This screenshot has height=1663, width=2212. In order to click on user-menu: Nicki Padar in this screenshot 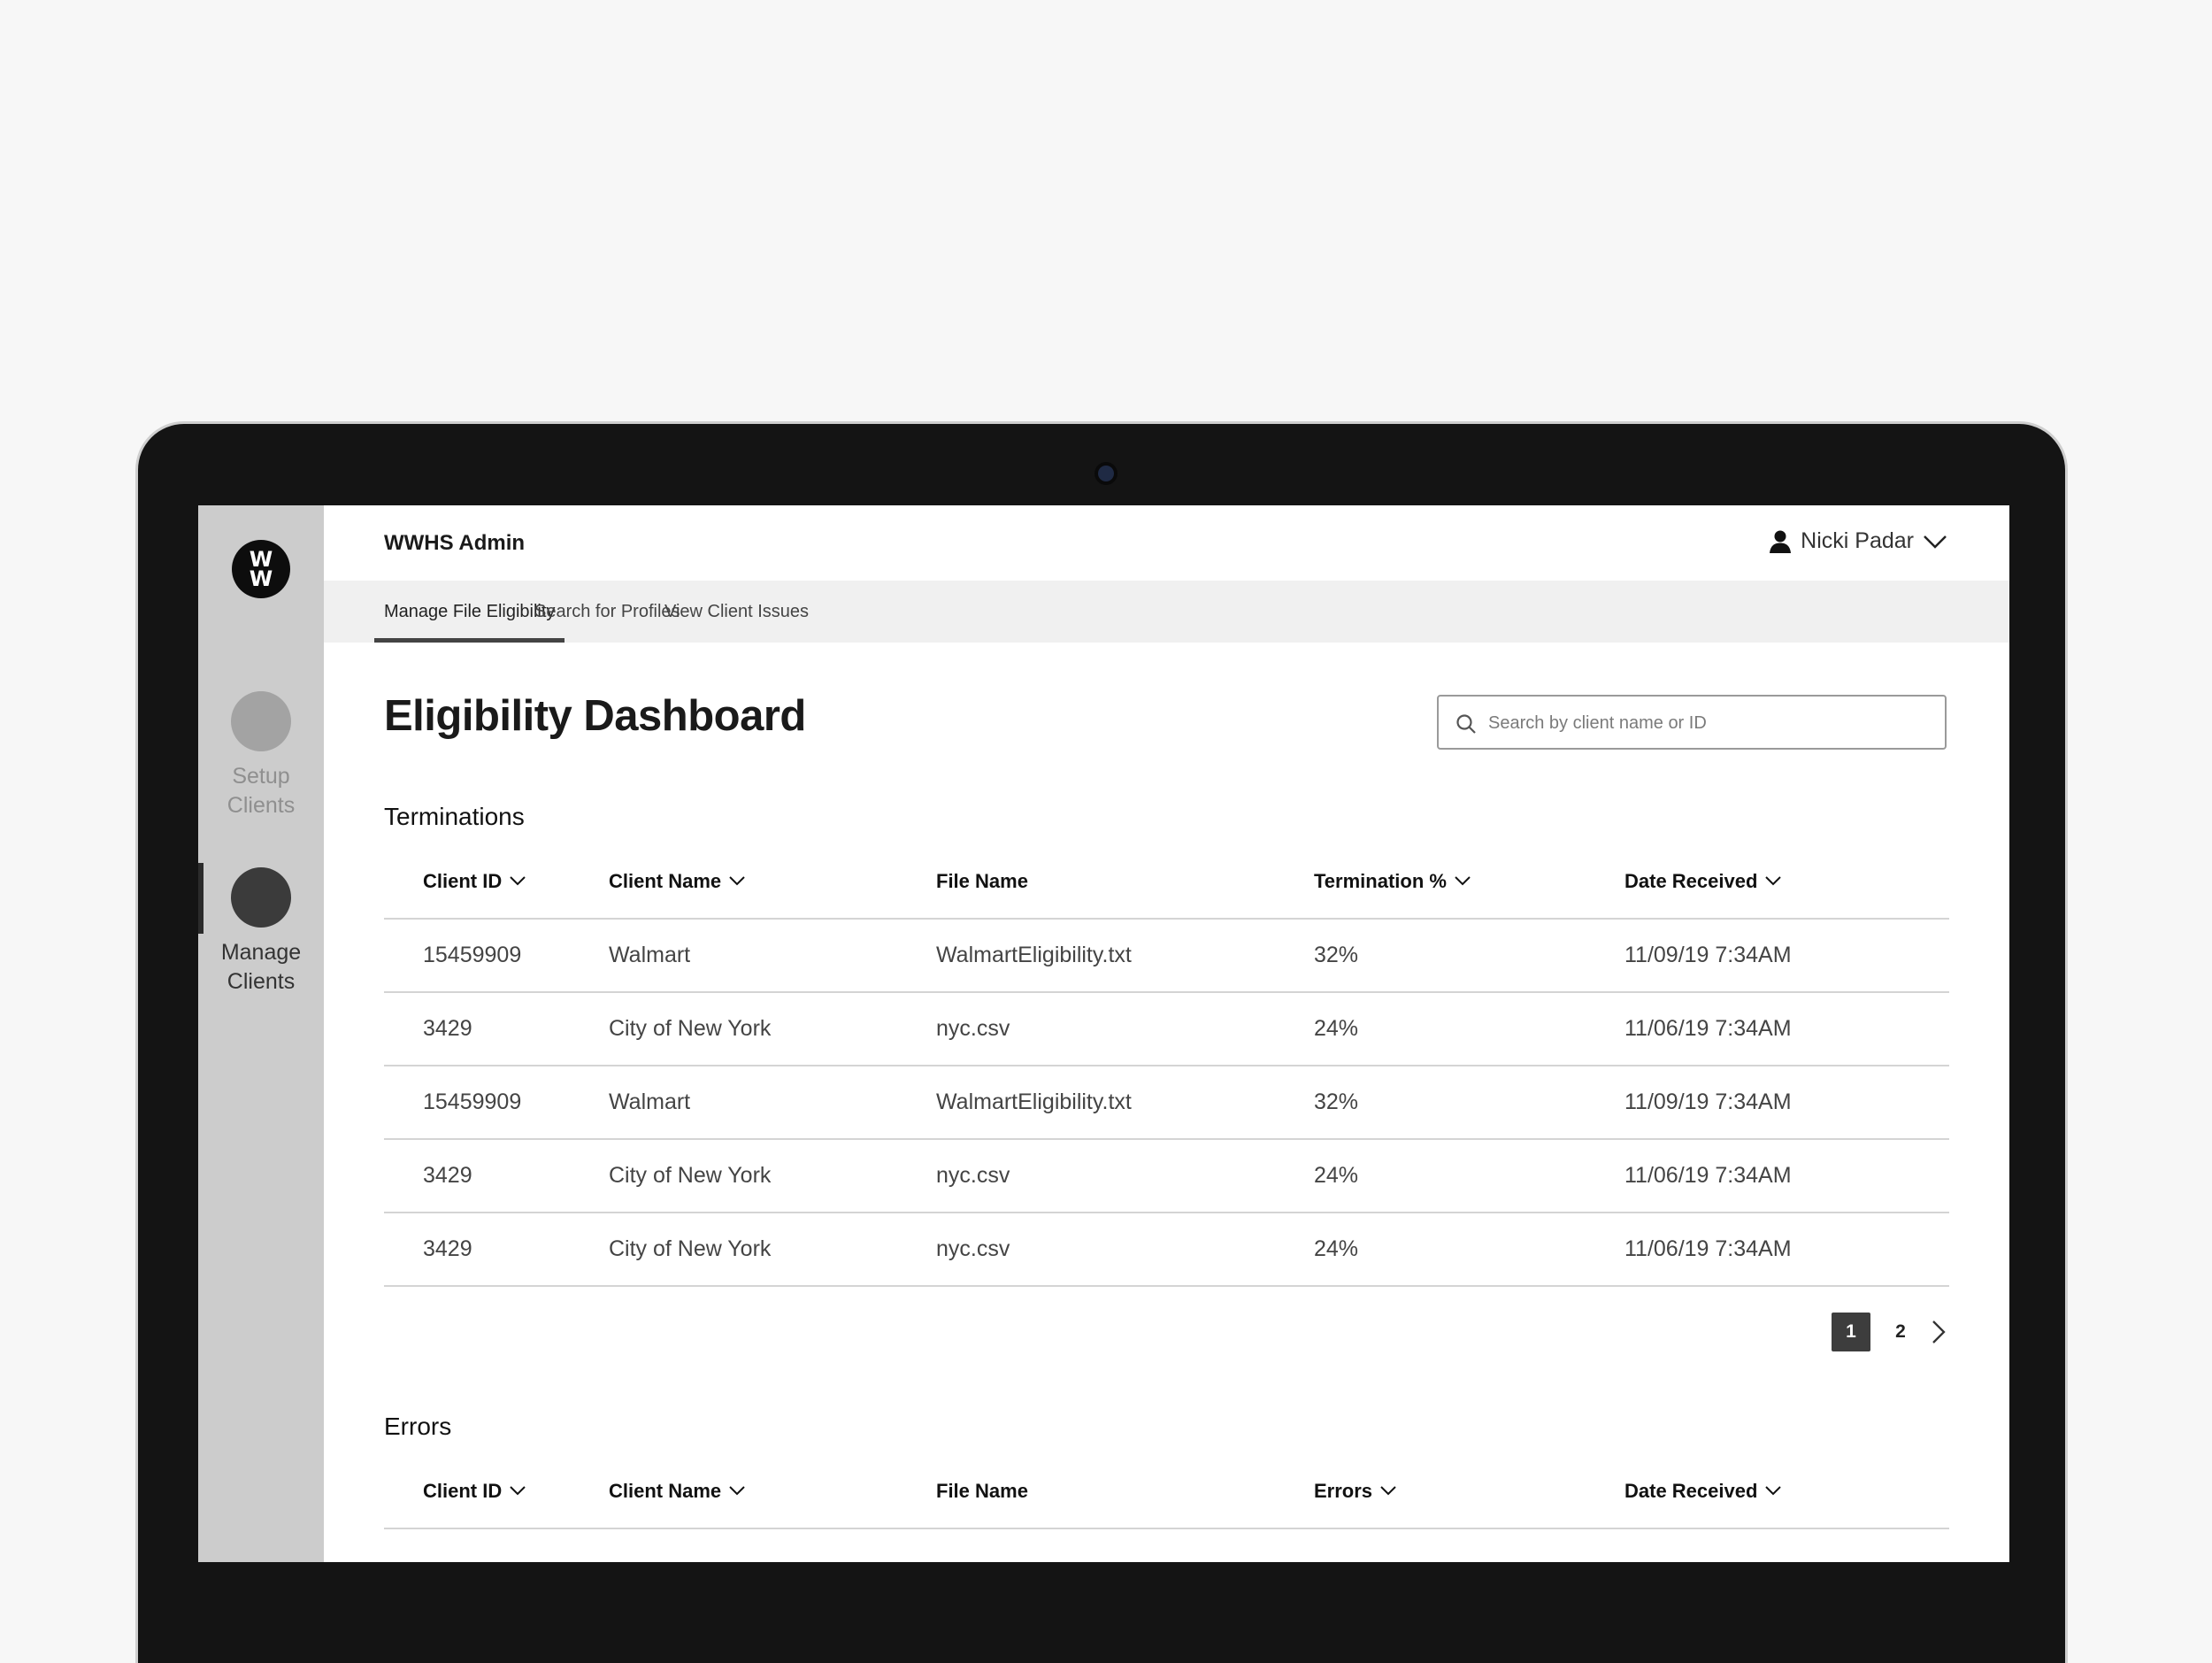, I will do `click(1858, 541)`.